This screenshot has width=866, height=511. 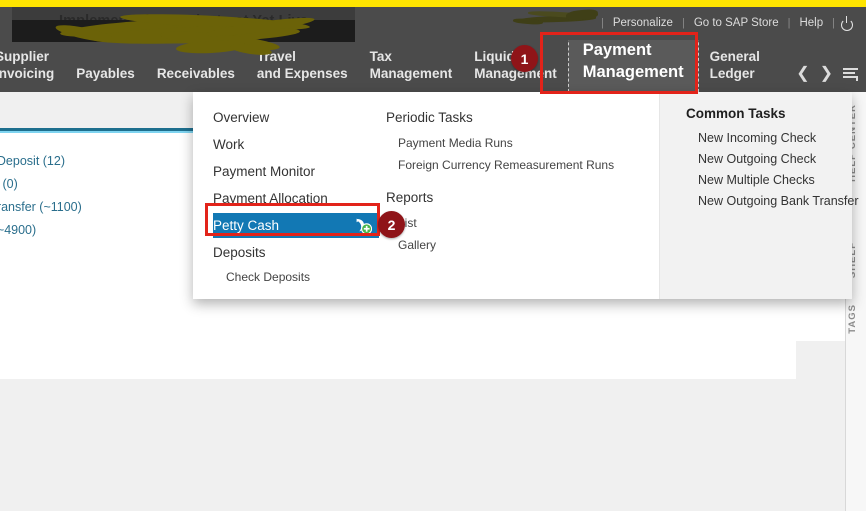 What do you see at coordinates (105, 73) in the screenshot?
I see `nav-label-line1: Payables` at bounding box center [105, 73].